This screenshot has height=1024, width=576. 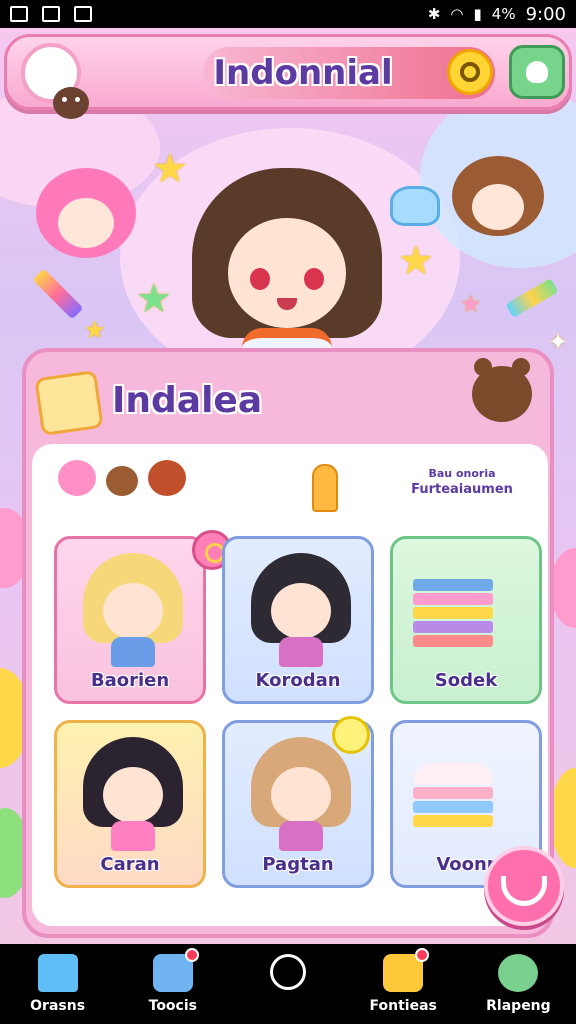 What do you see at coordinates (167, 478) in the screenshot?
I see `girl-sticker` at bounding box center [167, 478].